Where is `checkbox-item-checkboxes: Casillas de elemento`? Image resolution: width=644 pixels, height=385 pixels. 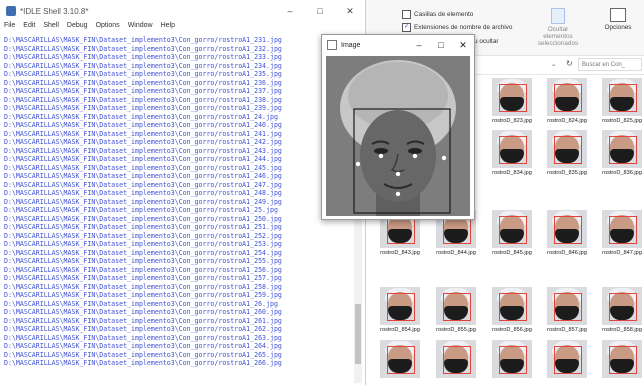 checkbox-item-checkboxes: Casillas de elemento is located at coordinates (437, 14).